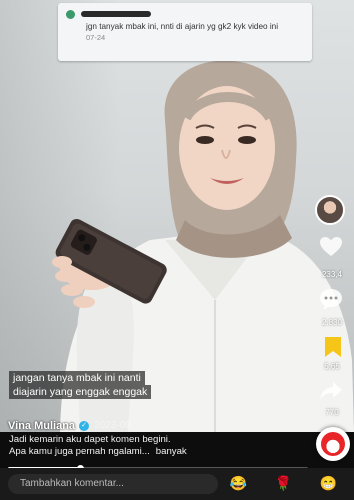 The width and height of the screenshot is (354, 500). I want to click on grinning-emoji-icon: 😁, so click(328, 483).